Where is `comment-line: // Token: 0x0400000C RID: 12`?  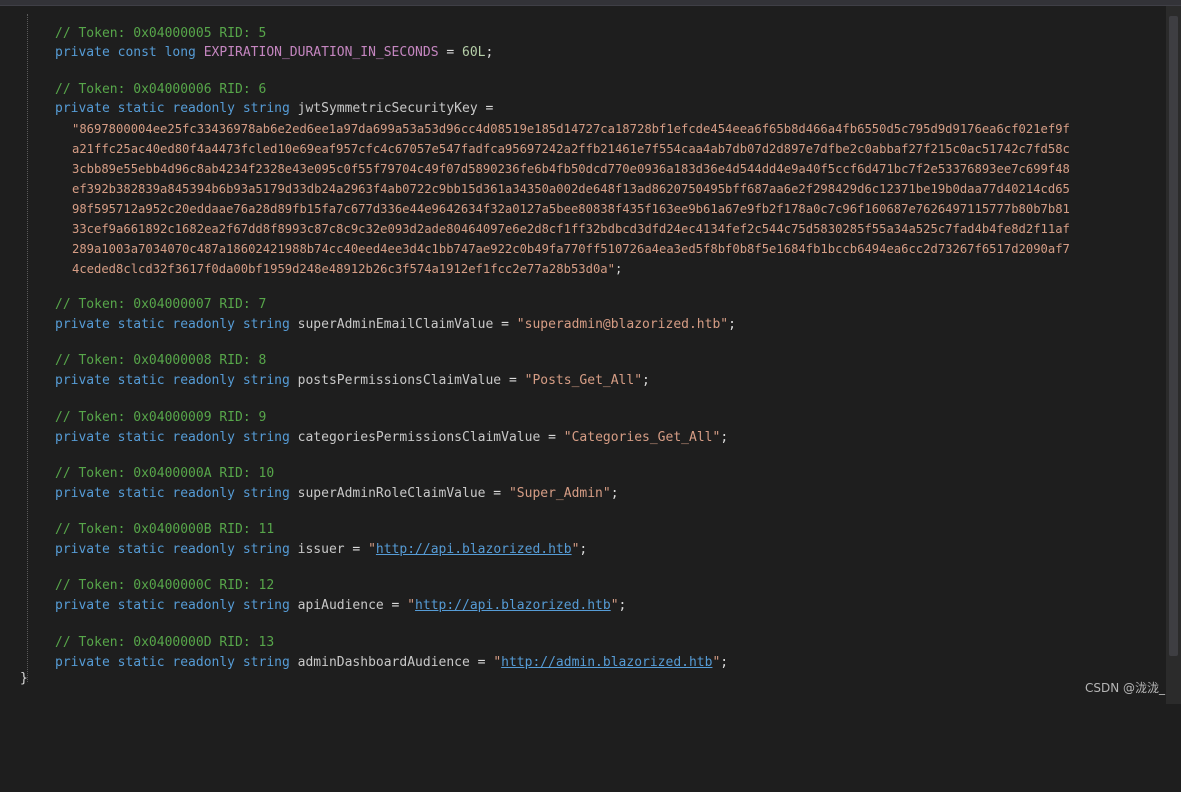 comment-line: // Token: 0x0400000C RID: 12 is located at coordinates (164, 586).